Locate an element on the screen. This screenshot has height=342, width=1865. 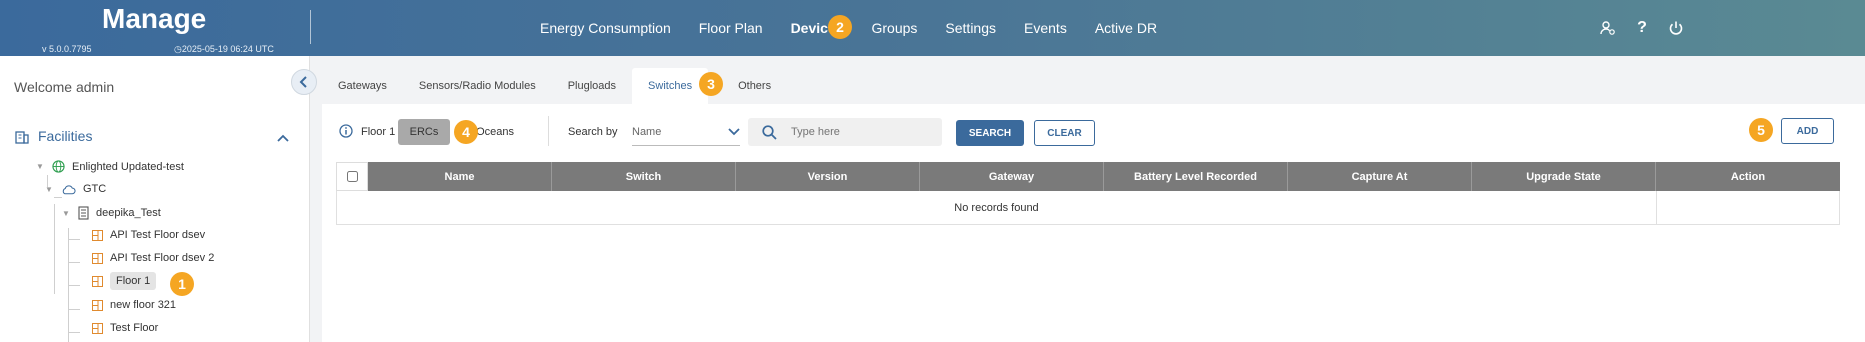
tab-gateways: Gateways is located at coordinates (362, 86).